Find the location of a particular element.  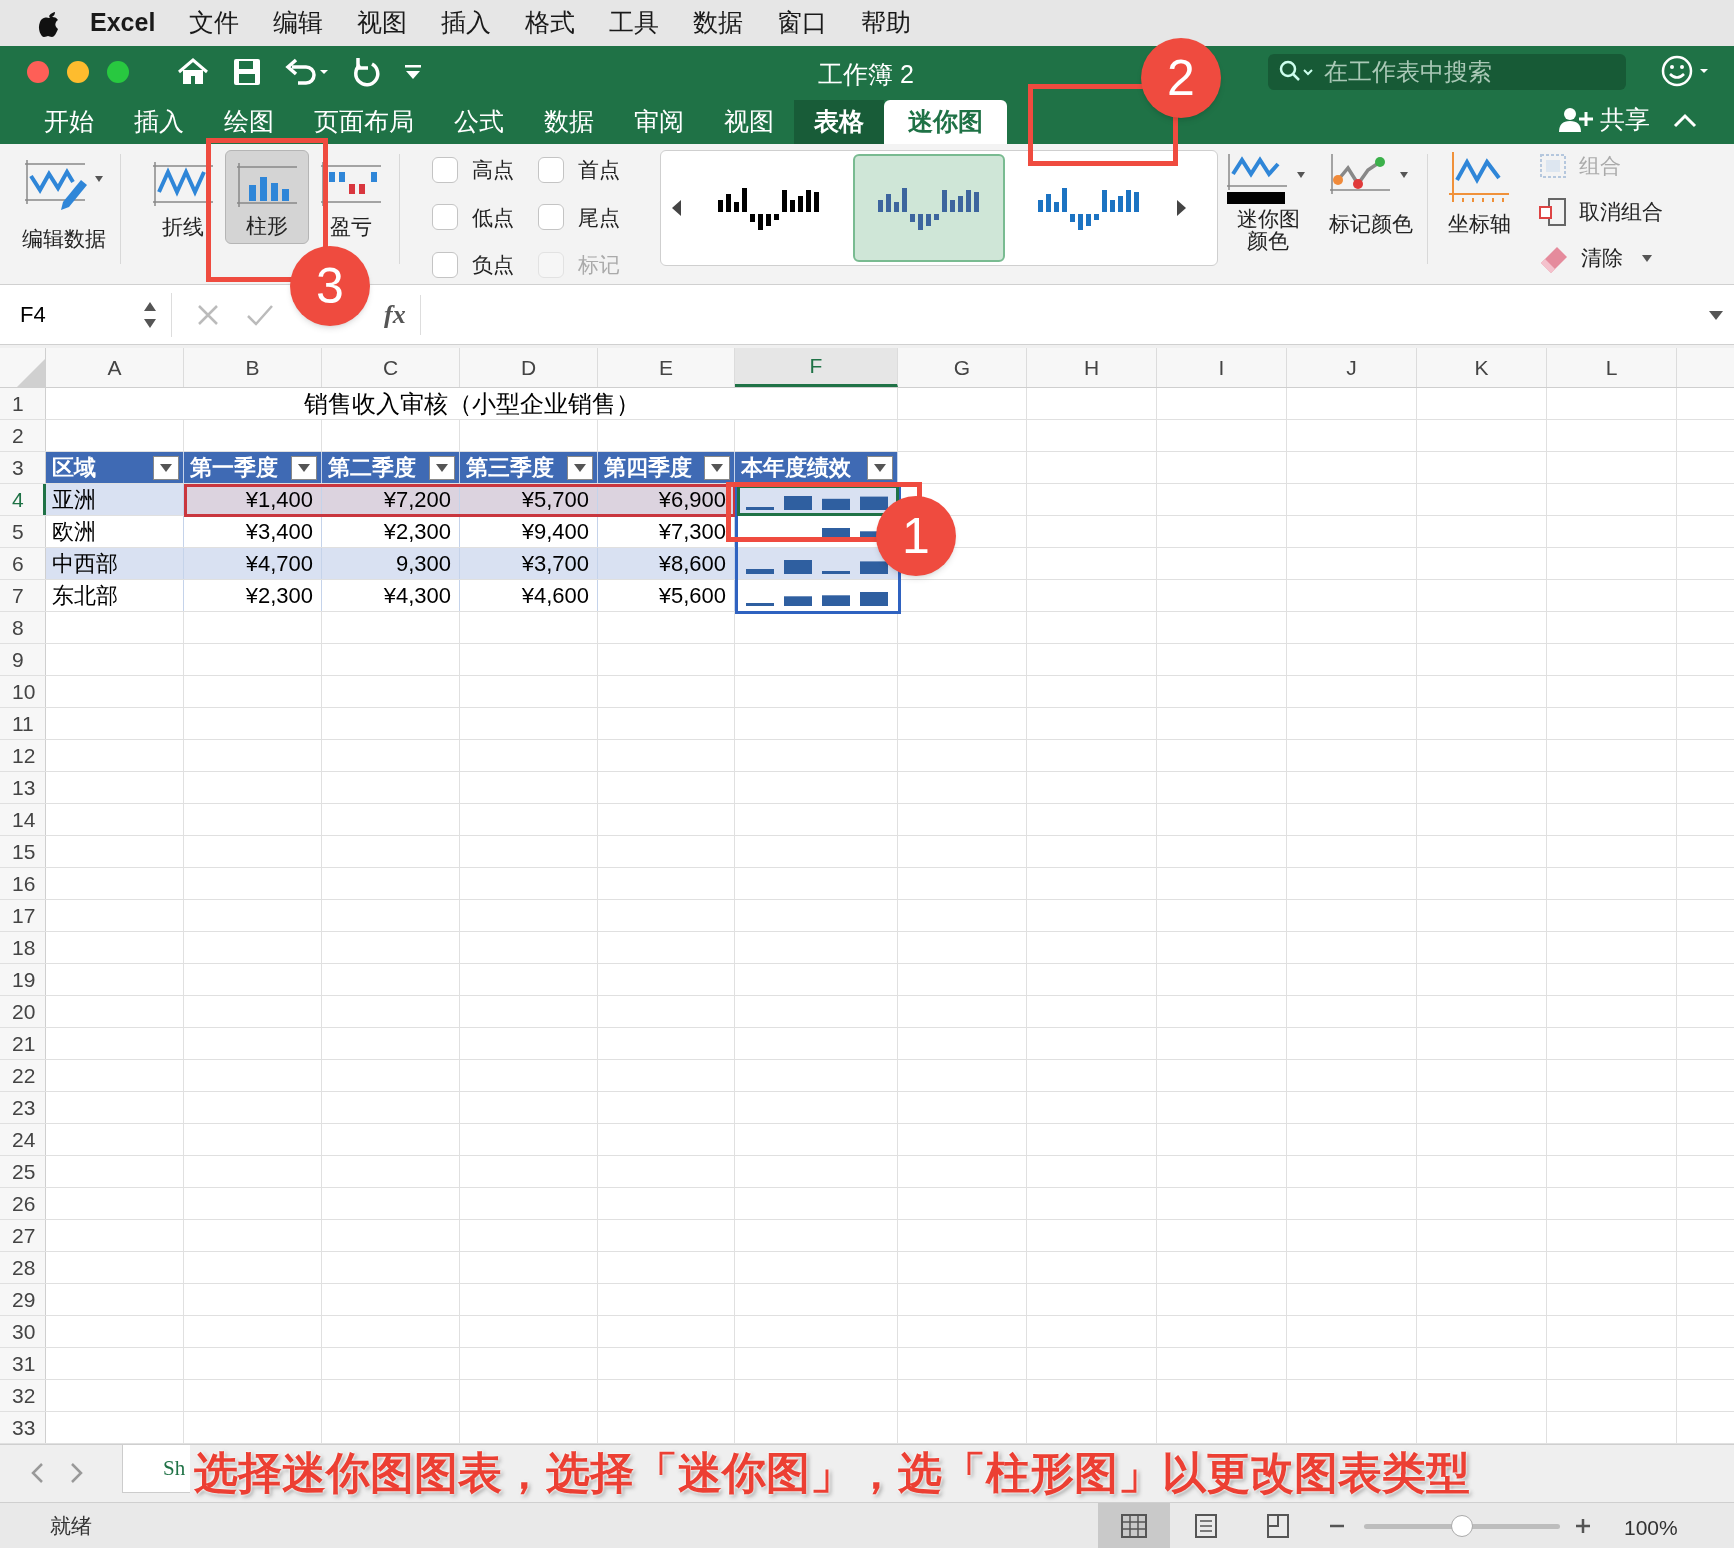

ribbon-tab: 页面布局 is located at coordinates (364, 122).